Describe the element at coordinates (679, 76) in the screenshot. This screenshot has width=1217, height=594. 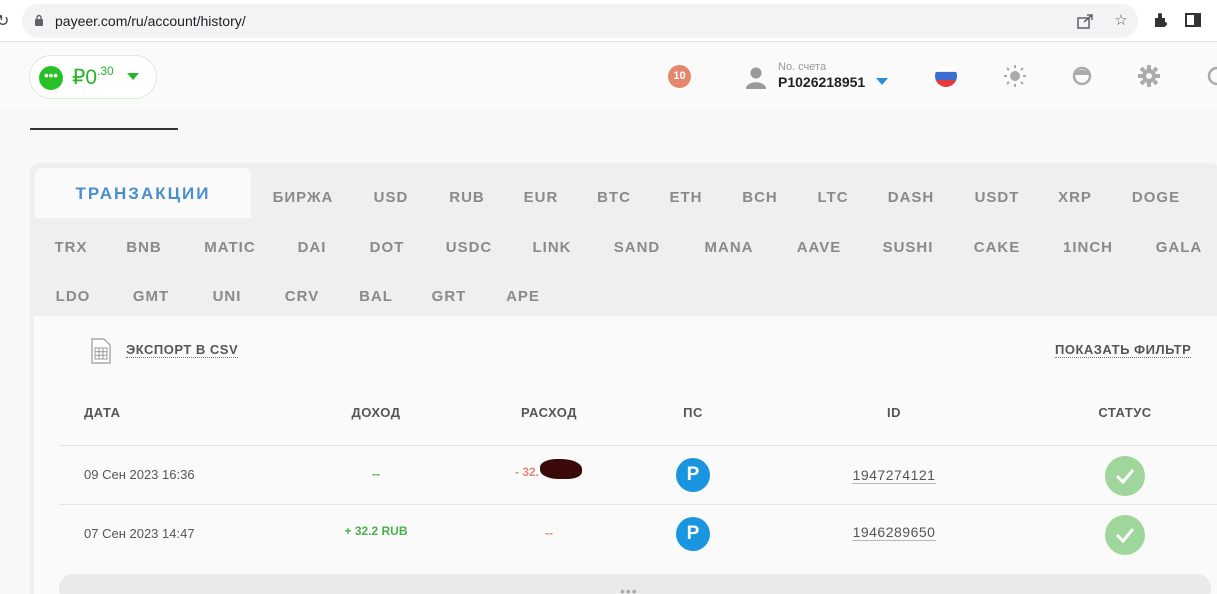
I see `notifications-badge: 10` at that location.